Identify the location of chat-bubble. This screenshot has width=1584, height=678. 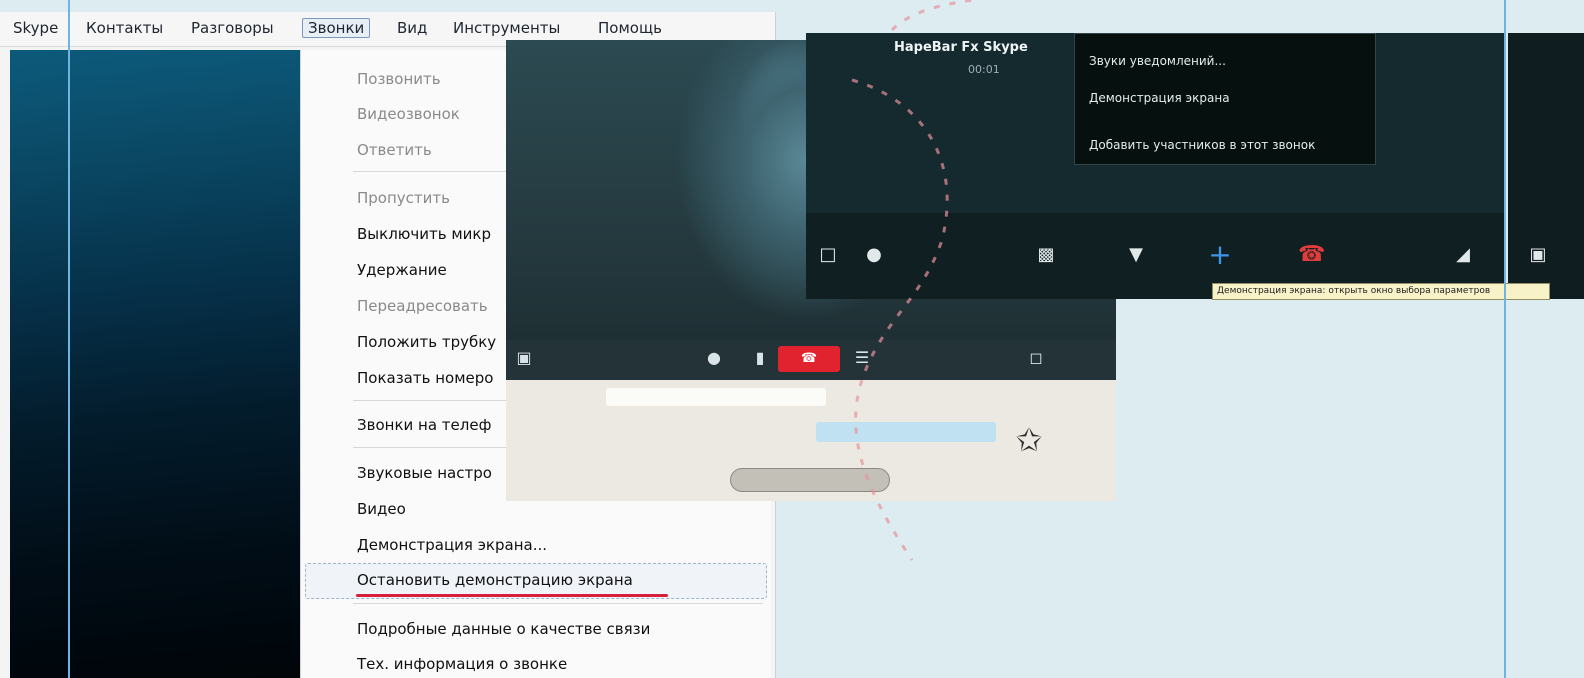
(906, 432).